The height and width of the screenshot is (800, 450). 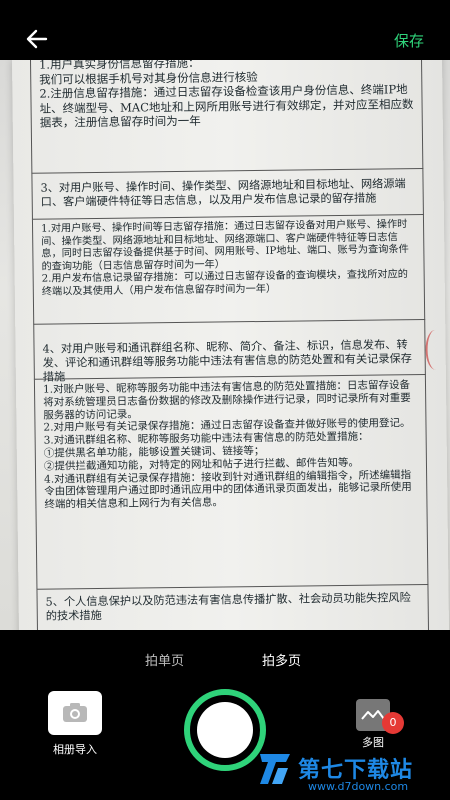 What do you see at coordinates (358, 786) in the screenshot?
I see `brand-url: www.d7down.com` at bounding box center [358, 786].